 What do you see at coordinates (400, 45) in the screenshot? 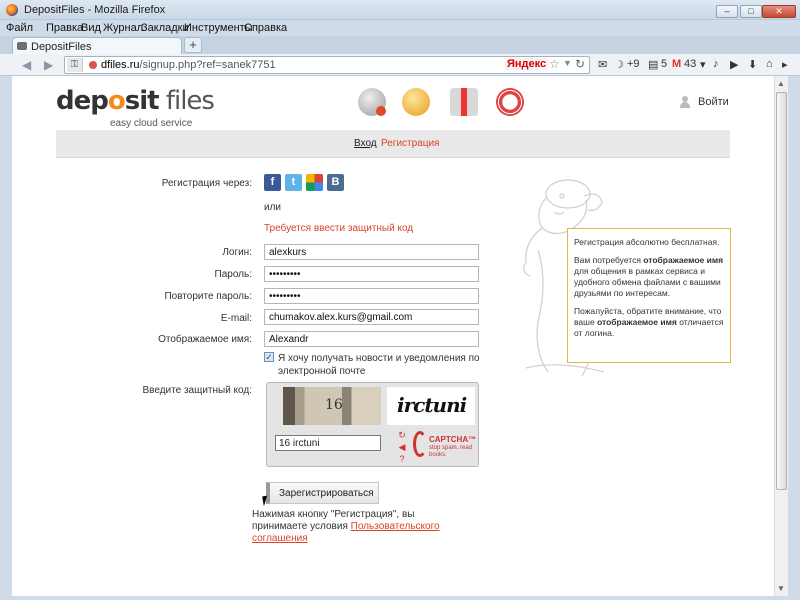
I see `tab-bar: DepositFiles +` at bounding box center [400, 45].